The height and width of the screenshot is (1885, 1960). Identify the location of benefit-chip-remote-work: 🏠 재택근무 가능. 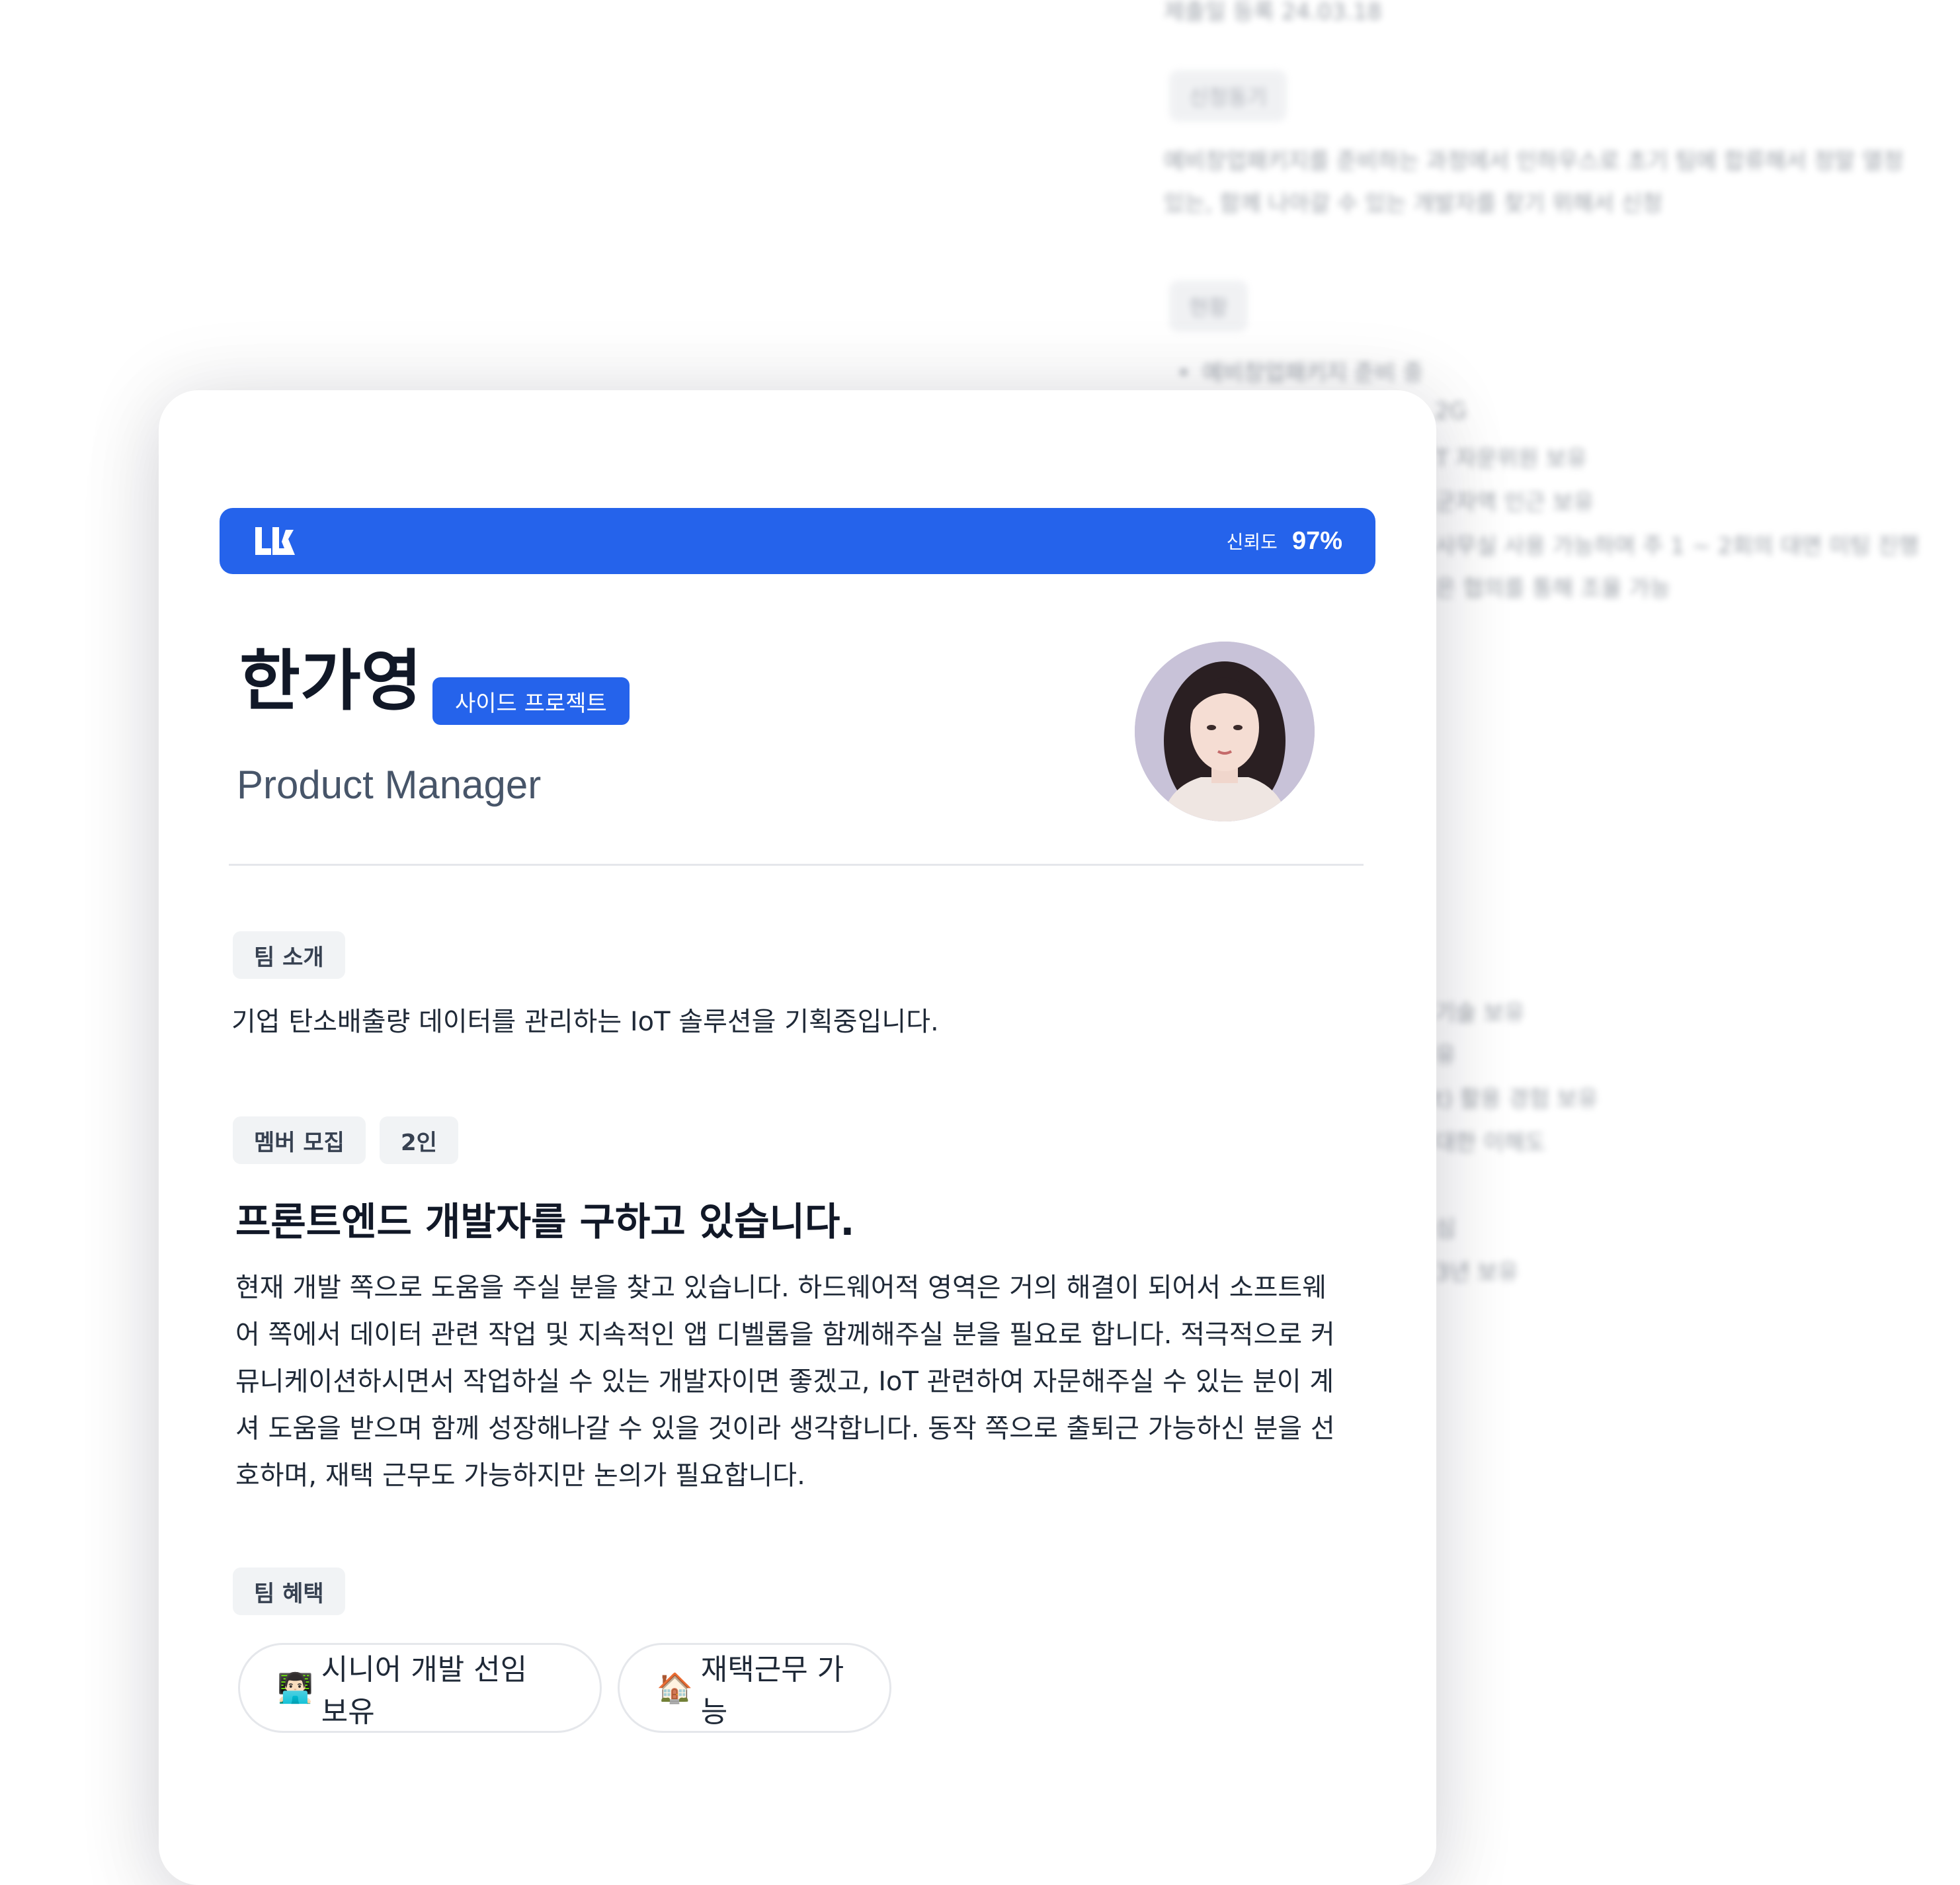
(754, 1688).